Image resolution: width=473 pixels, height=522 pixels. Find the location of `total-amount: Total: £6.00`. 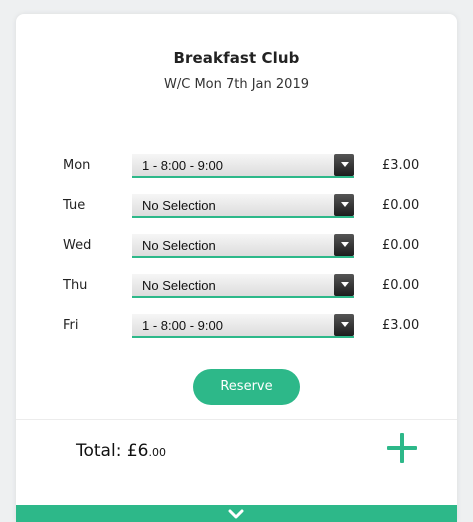

total-amount: Total: £6.00 is located at coordinates (121, 451).